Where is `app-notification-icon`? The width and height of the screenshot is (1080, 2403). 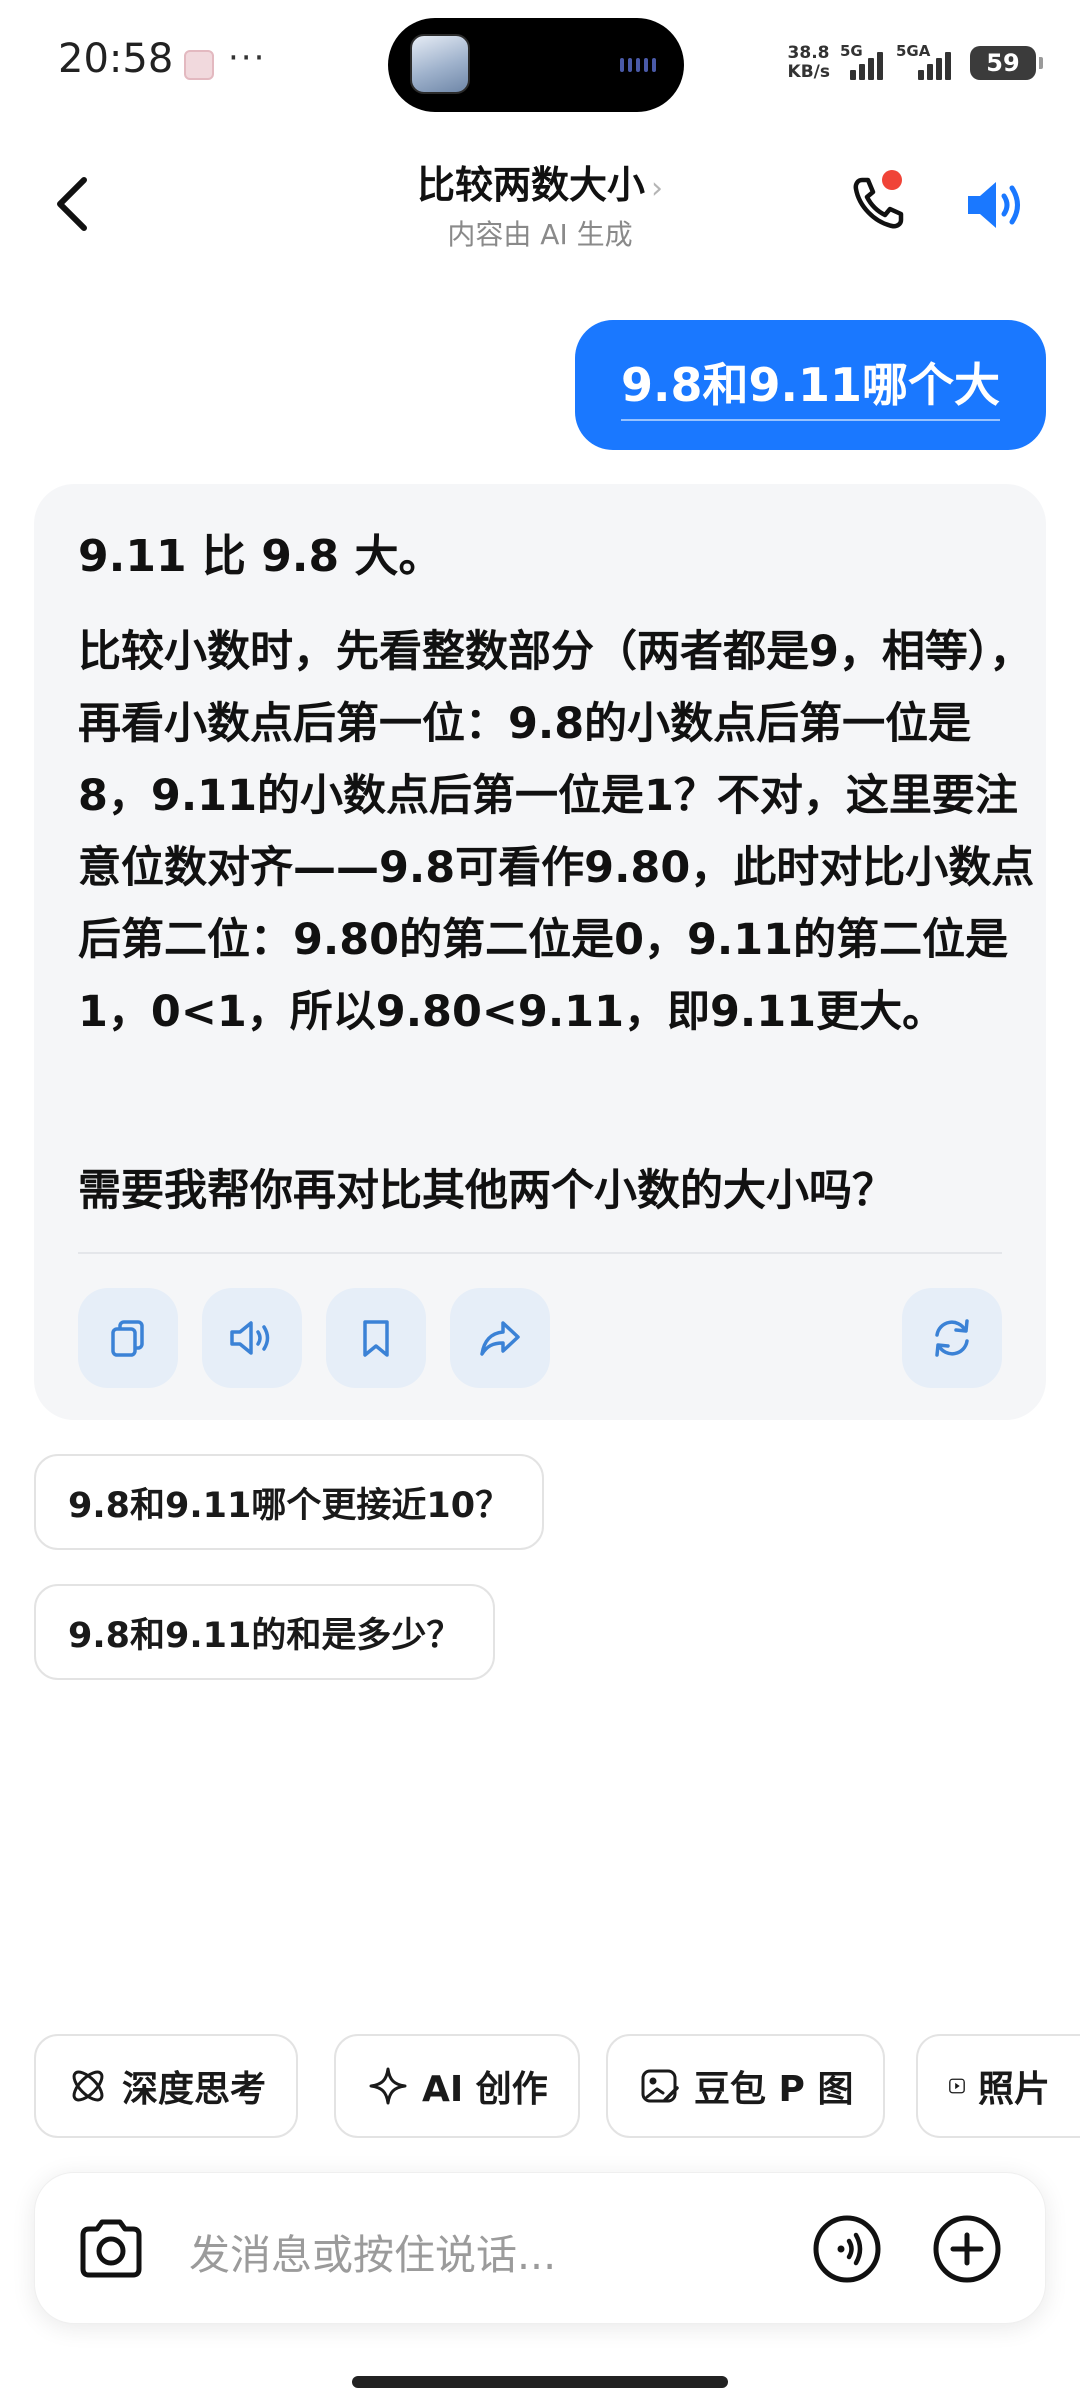 app-notification-icon is located at coordinates (199, 65).